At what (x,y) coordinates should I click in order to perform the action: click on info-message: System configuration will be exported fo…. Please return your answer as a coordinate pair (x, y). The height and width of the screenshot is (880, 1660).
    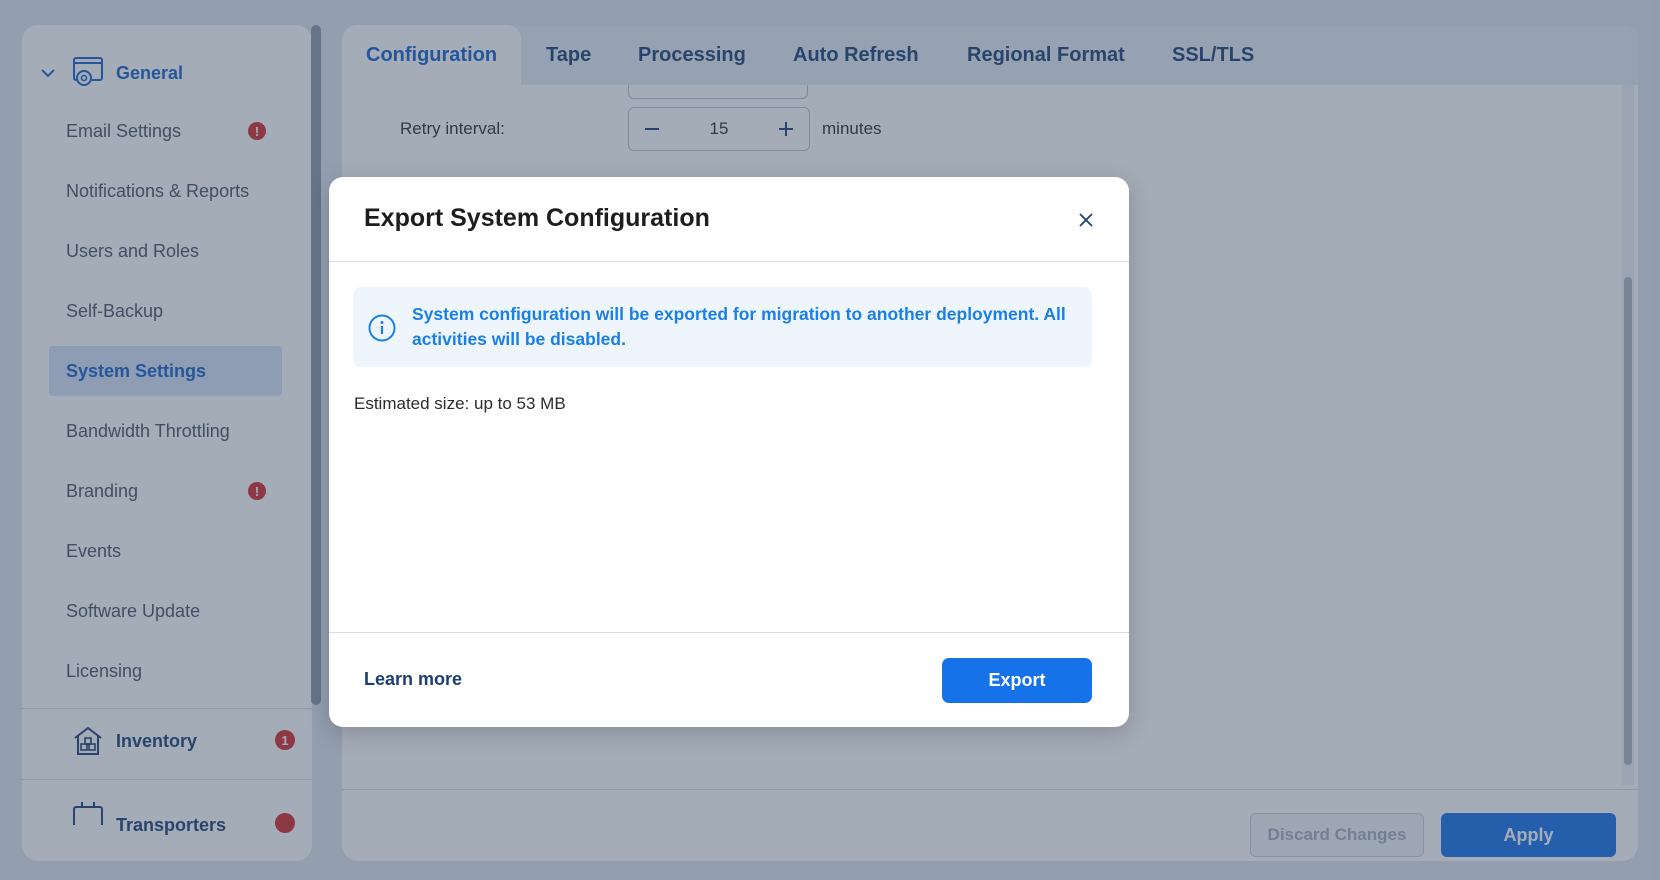
    Looking at the image, I should click on (739, 326).